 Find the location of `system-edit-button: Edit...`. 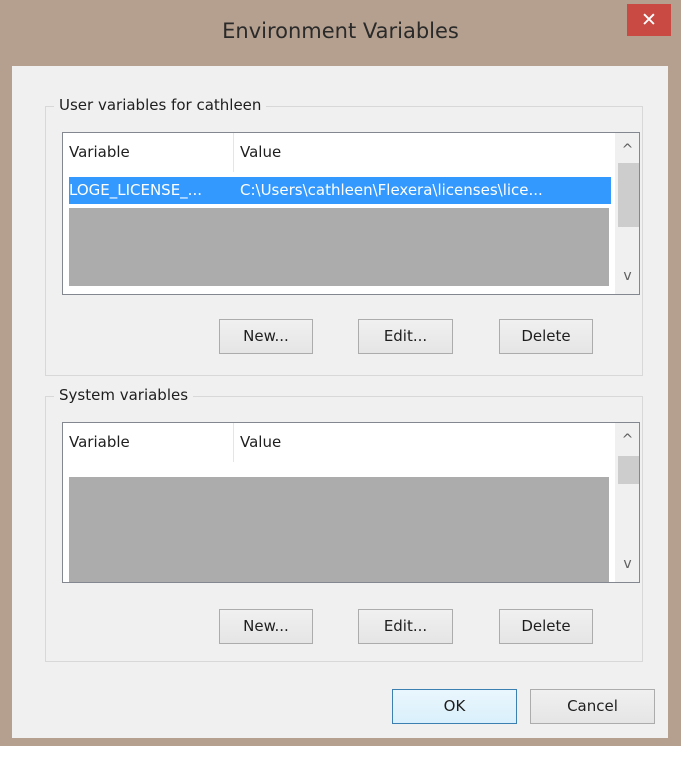

system-edit-button: Edit... is located at coordinates (405, 626).